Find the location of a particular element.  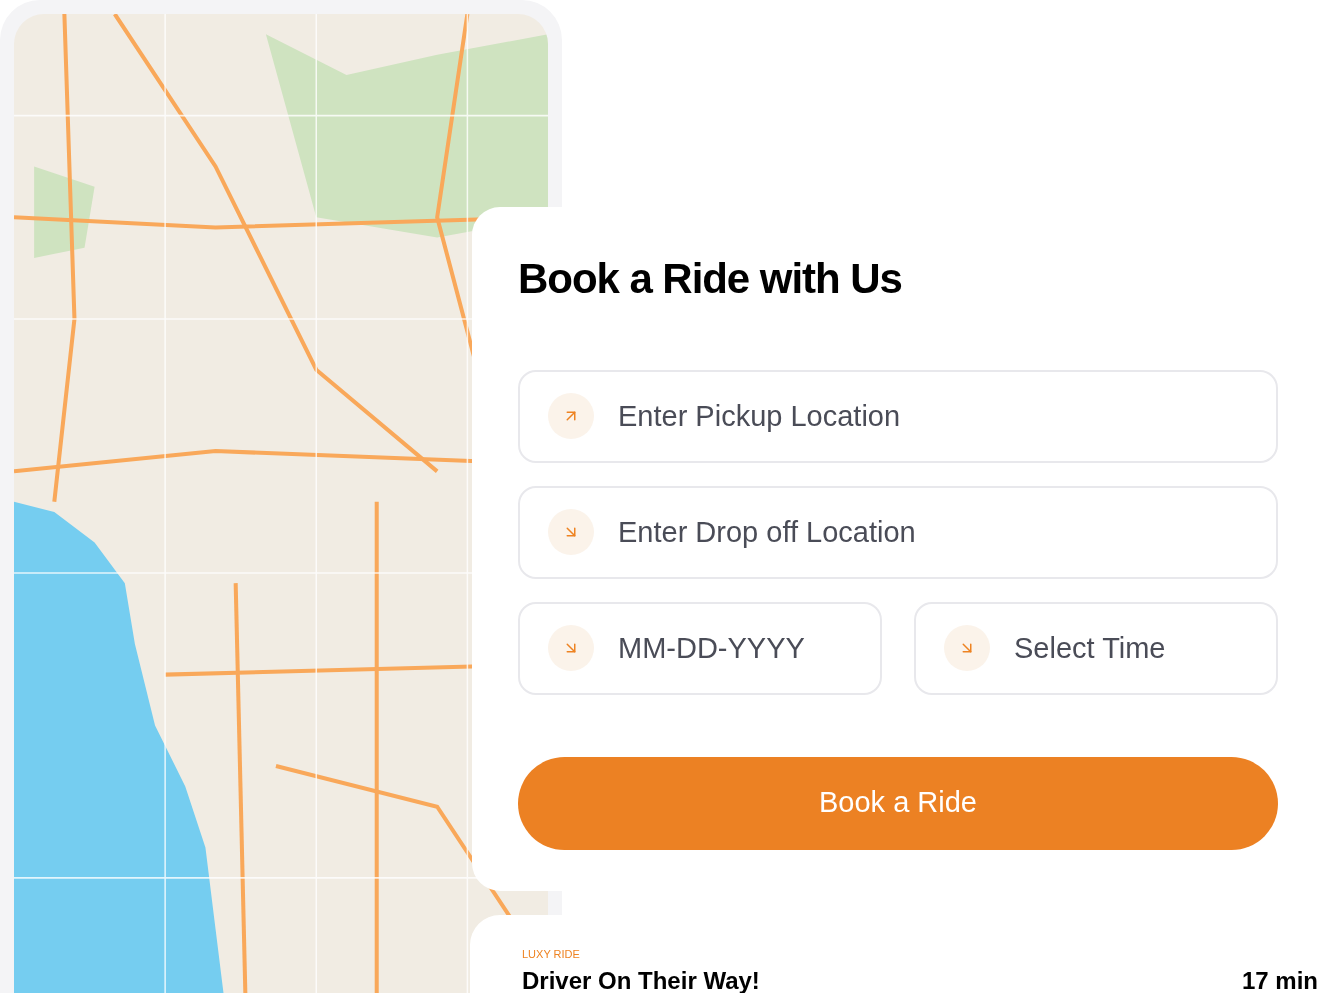

input-field: Select Time is located at coordinates (1096, 648).